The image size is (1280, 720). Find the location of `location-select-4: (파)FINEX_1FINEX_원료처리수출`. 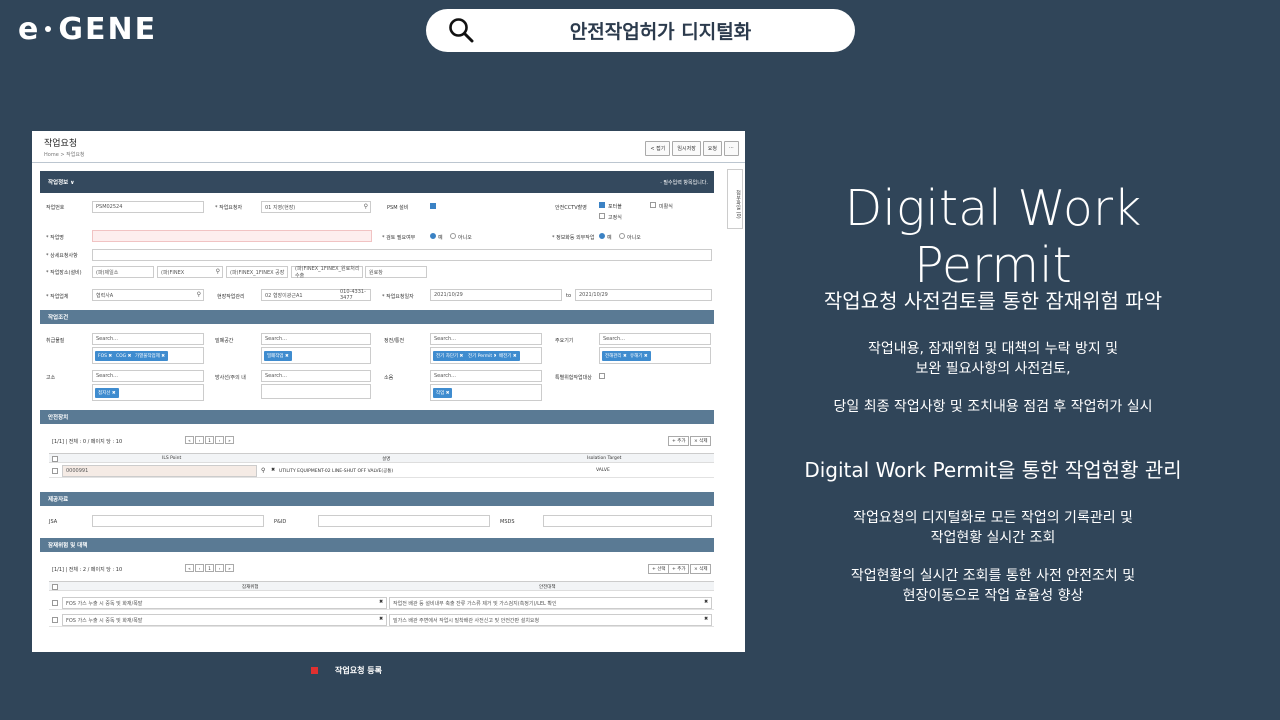

location-select-4: (파)FINEX_1FINEX_원료처리수출 is located at coordinates (327, 272).